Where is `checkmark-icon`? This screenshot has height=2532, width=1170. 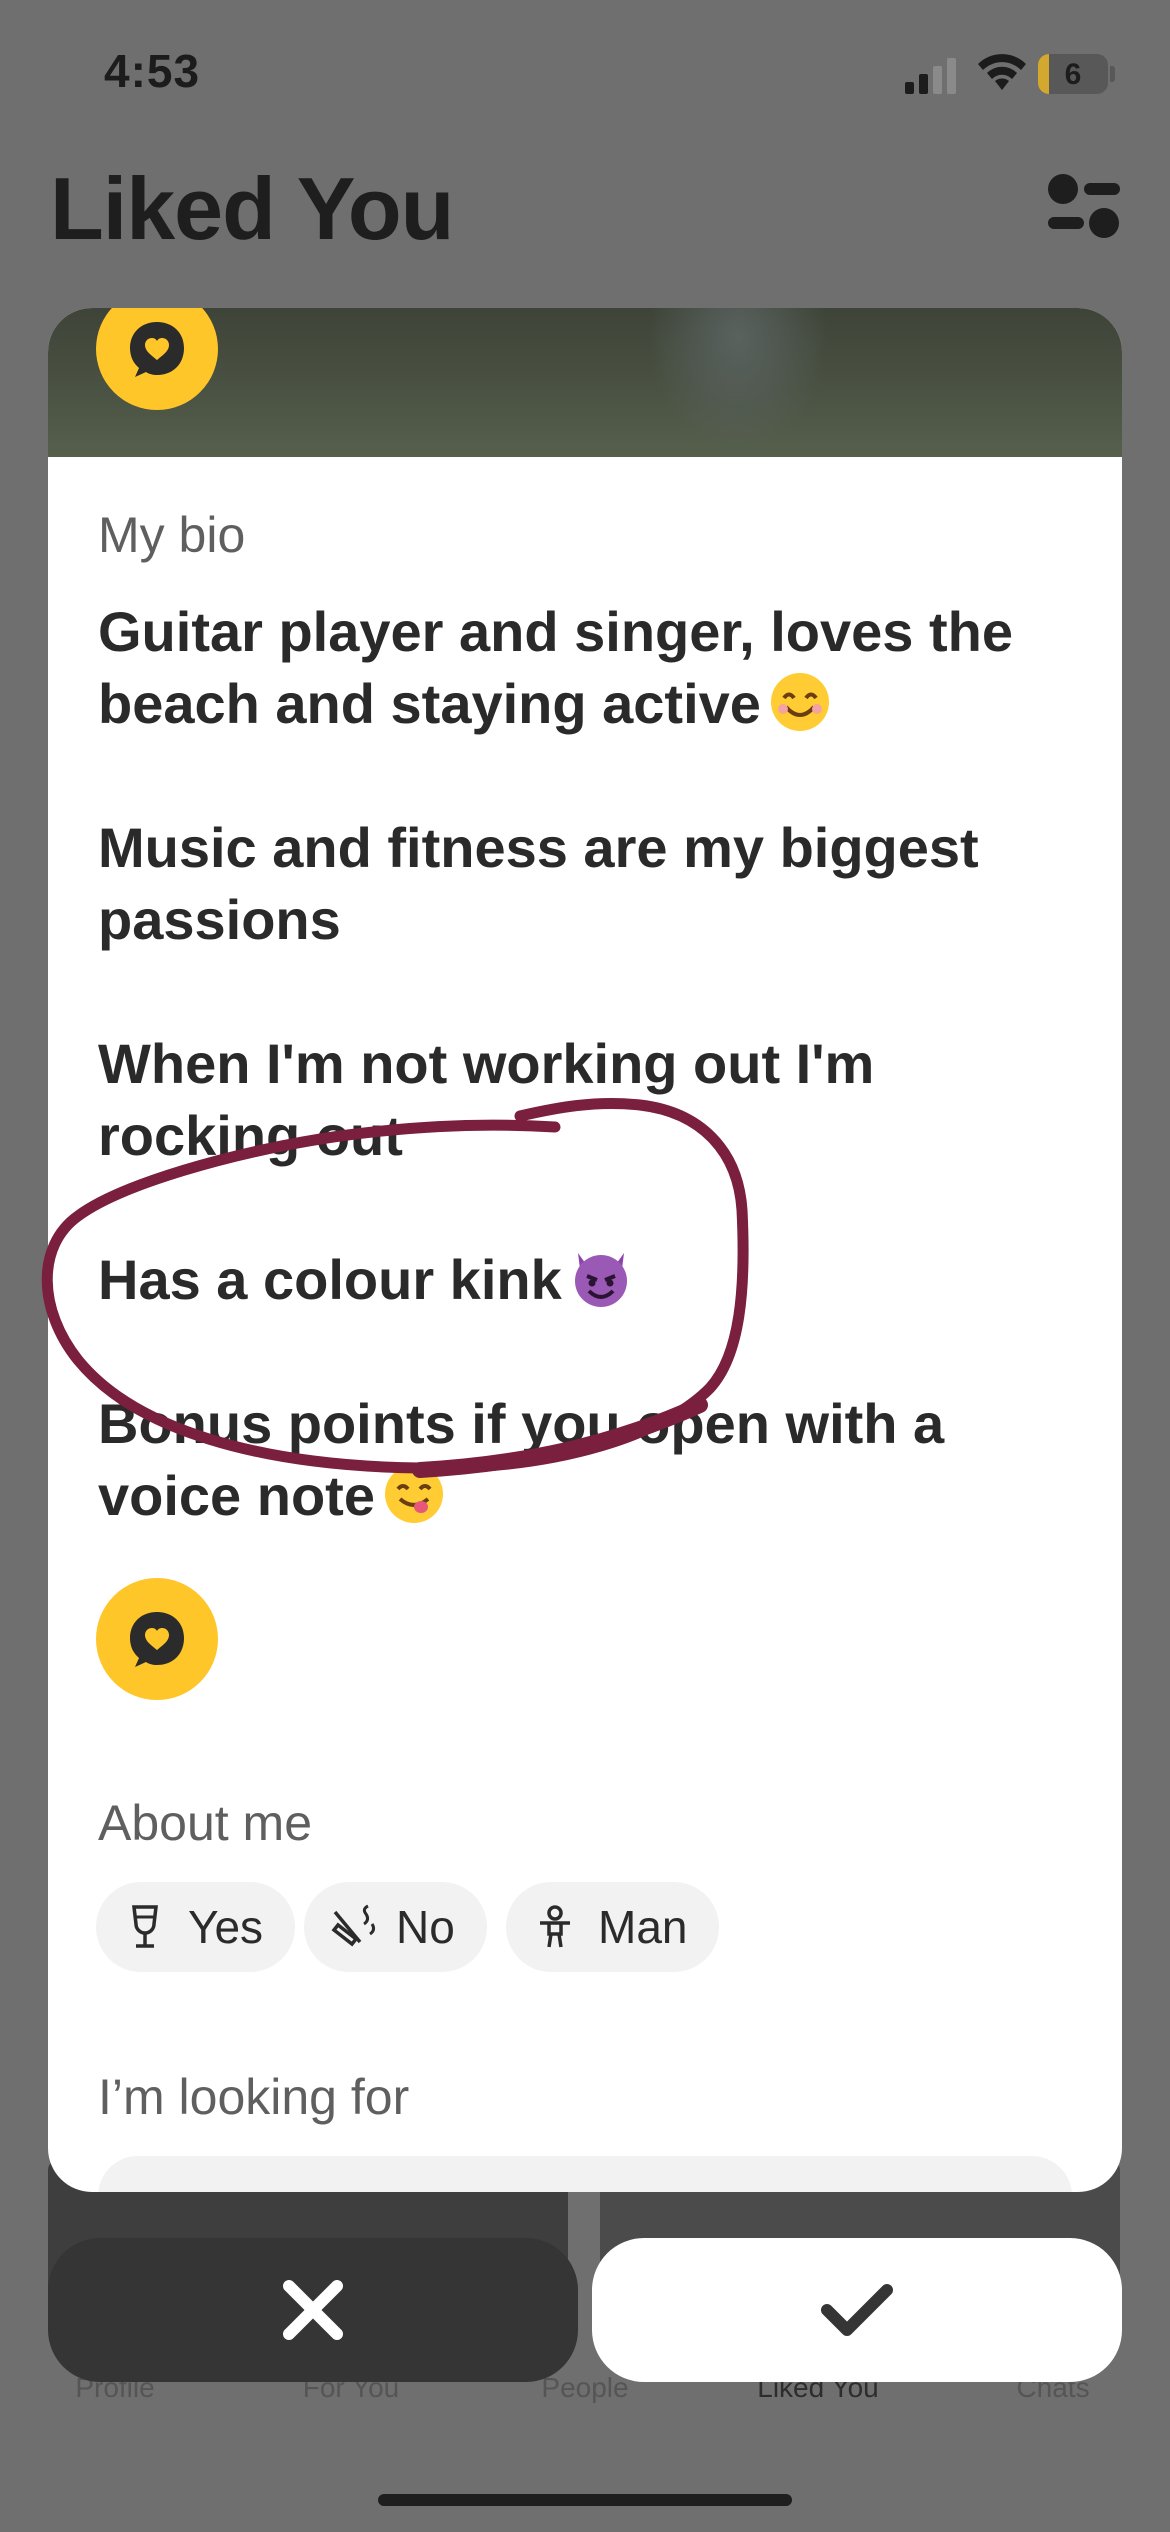 checkmark-icon is located at coordinates (857, 2310).